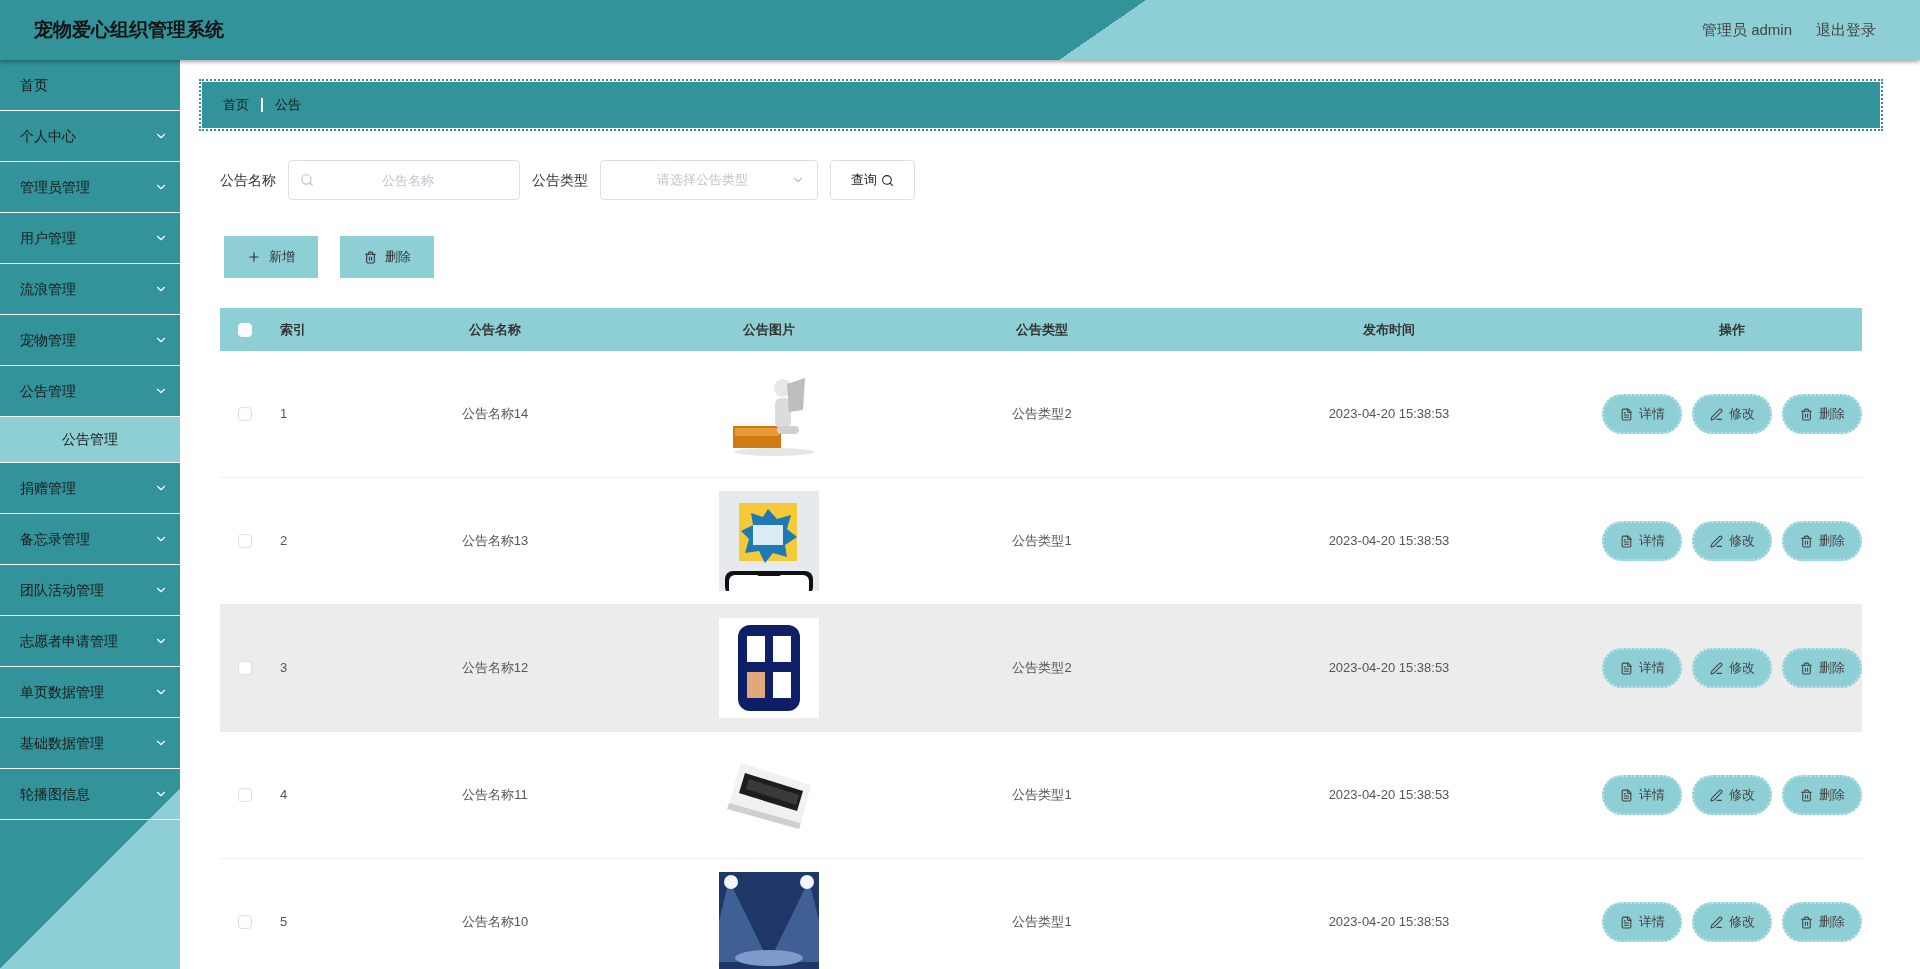 The width and height of the screenshot is (1920, 969). I want to click on table-cell-text: 3, so click(284, 668).